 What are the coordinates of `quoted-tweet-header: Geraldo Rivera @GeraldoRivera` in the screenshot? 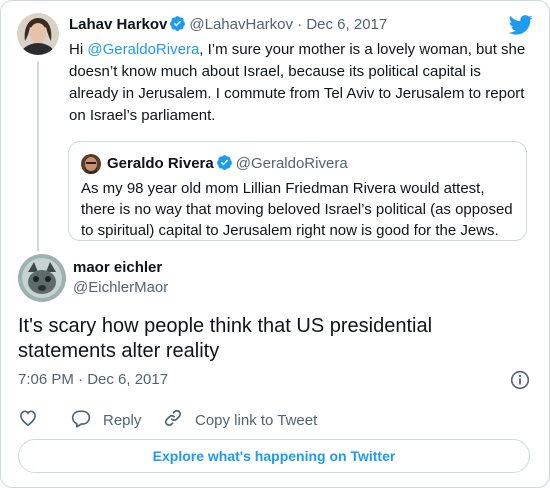 It's located at (311, 163).